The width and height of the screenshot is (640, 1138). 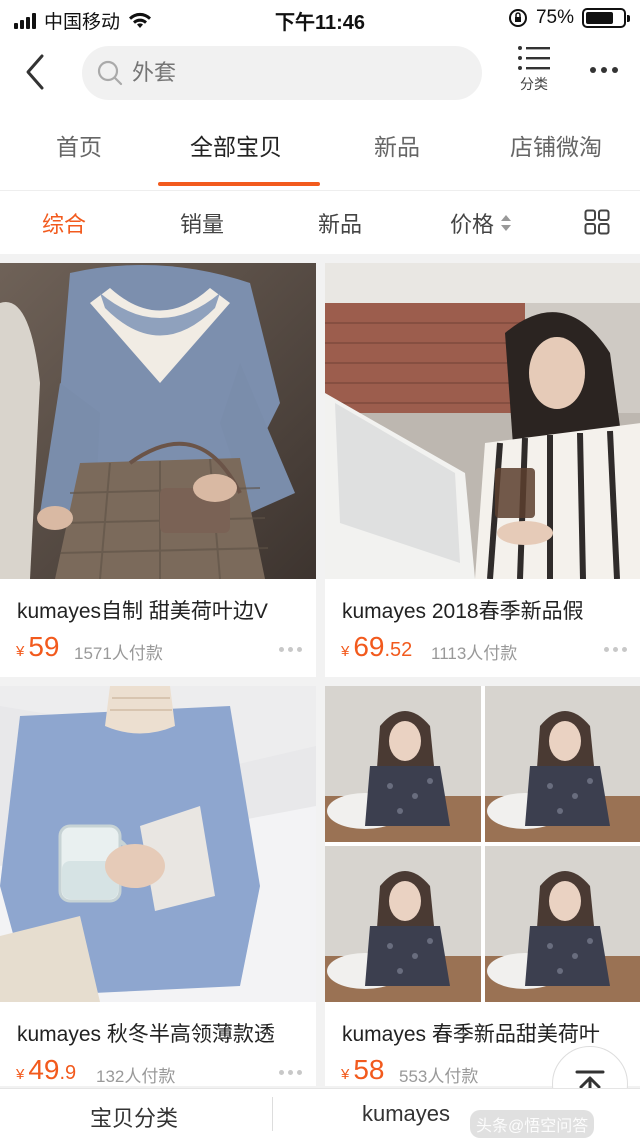 I want to click on category-label: 分类, so click(x=534, y=84).